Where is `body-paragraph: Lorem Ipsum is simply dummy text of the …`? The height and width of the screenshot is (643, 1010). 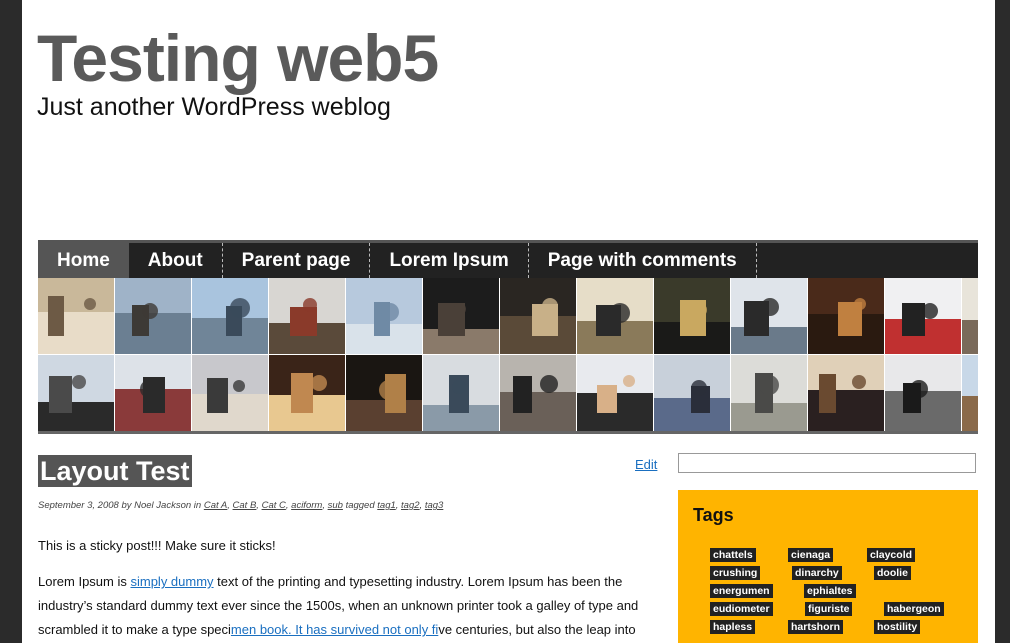
body-paragraph: Lorem Ipsum is simply dummy text of the … is located at coordinates (343, 606).